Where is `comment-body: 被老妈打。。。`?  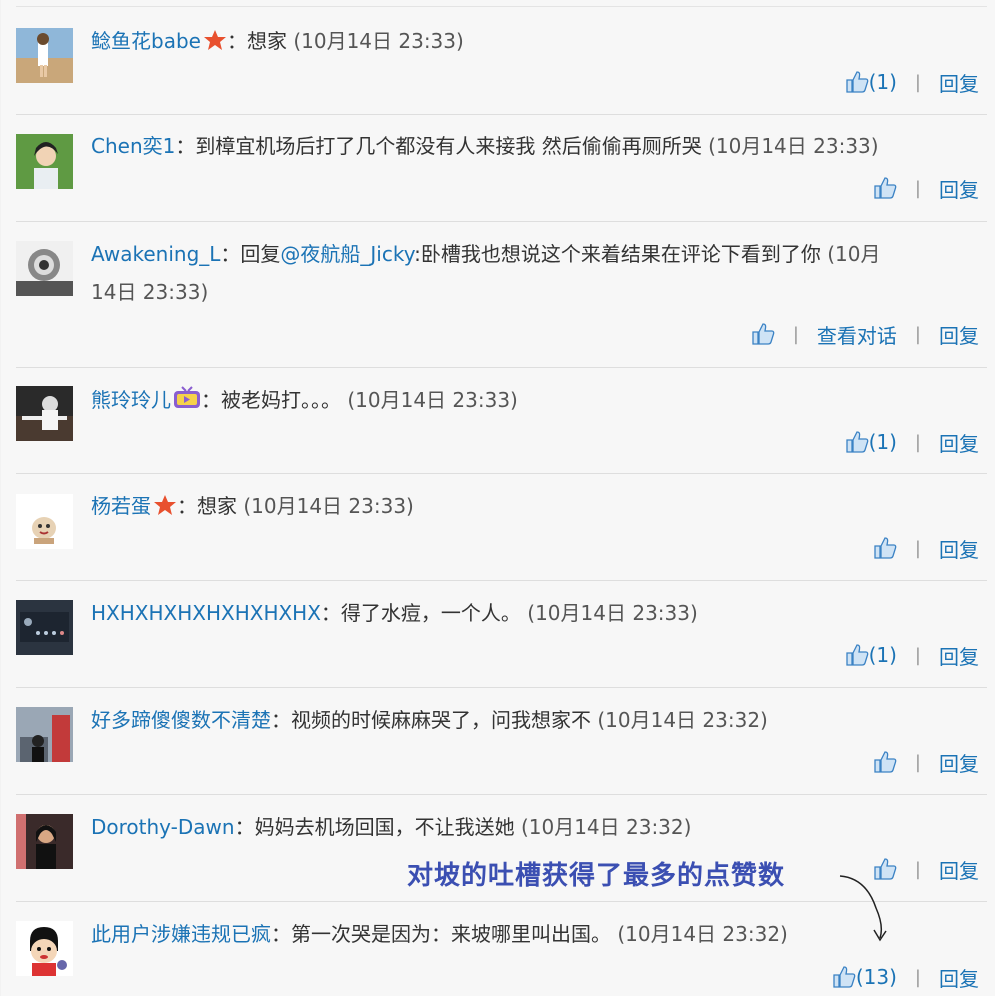 comment-body: 被老妈打。。。 is located at coordinates (281, 400).